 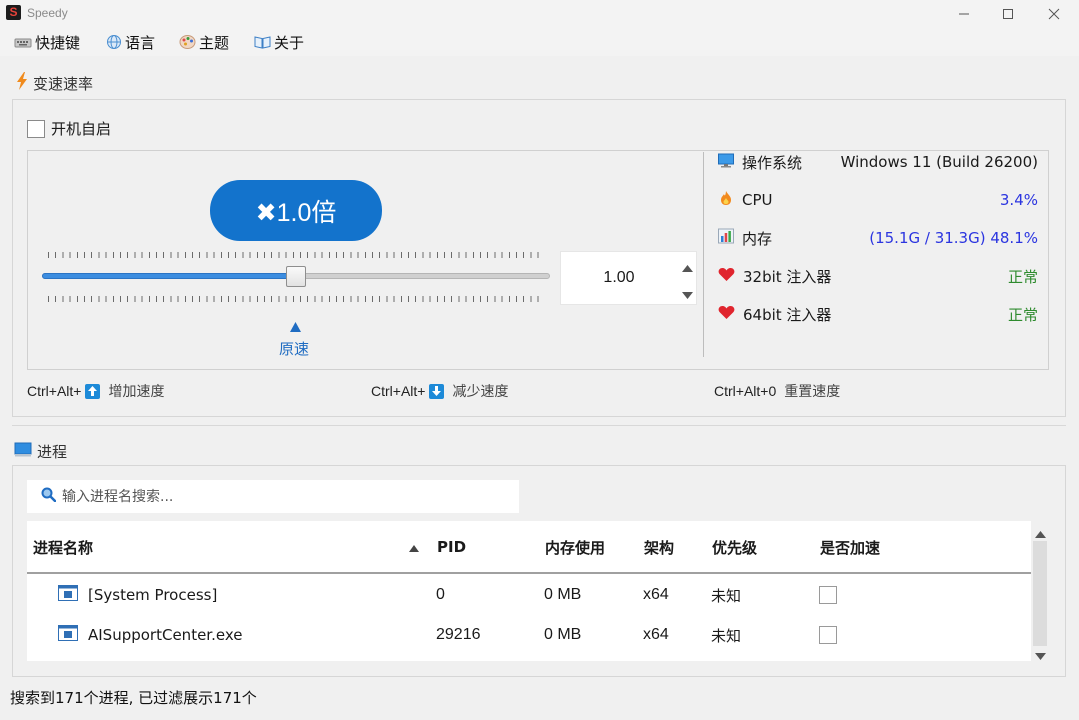 I want to click on menu-bar, so click(x=539, y=42).